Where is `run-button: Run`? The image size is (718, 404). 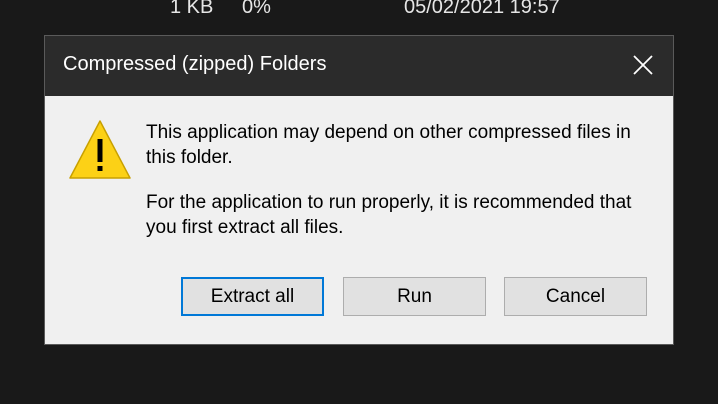 run-button: Run is located at coordinates (414, 296).